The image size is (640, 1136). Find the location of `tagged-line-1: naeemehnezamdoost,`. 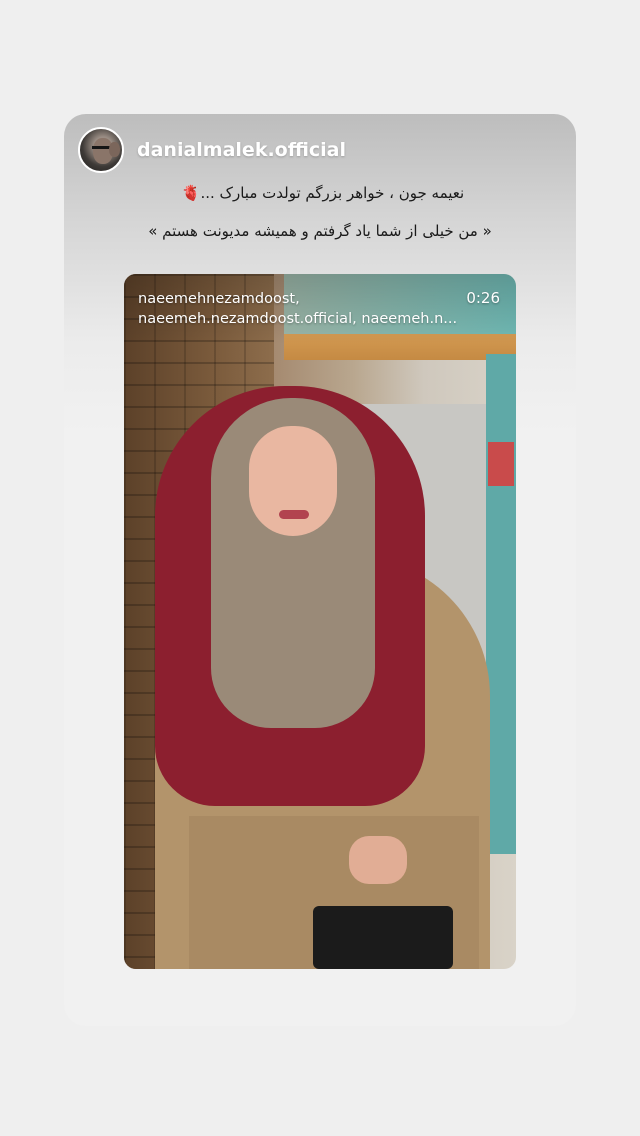

tagged-line-1: naeemehnezamdoost, is located at coordinates (303, 299).